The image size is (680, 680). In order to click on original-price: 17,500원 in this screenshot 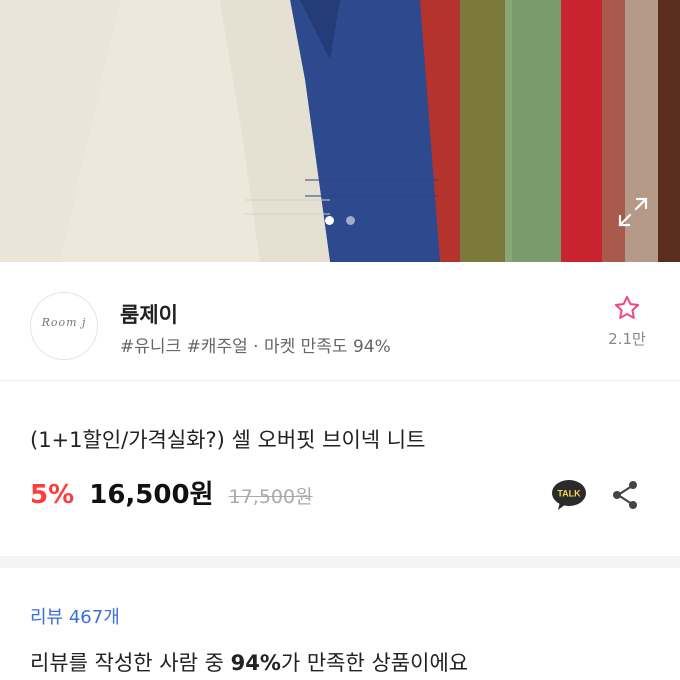, I will do `click(270, 497)`.